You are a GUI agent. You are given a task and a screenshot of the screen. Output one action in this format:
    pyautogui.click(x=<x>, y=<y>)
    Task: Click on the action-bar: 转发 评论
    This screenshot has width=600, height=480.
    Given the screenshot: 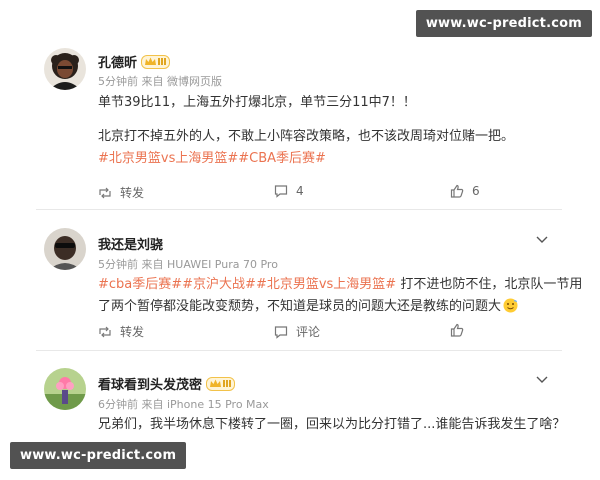 What is the action you would take?
    pyautogui.click(x=318, y=332)
    